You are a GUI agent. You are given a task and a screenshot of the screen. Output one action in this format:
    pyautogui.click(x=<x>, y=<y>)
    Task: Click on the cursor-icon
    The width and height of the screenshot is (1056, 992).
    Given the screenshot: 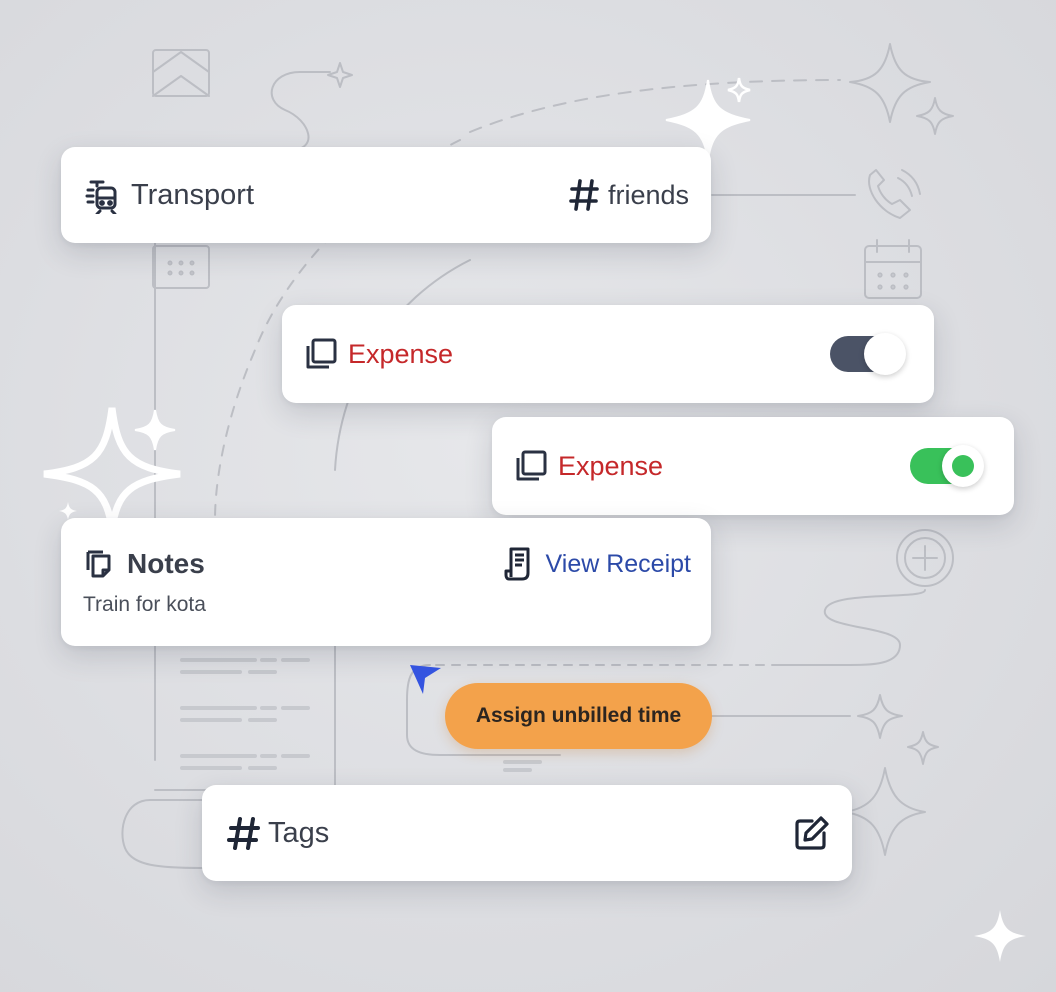 What is the action you would take?
    pyautogui.click(x=425, y=679)
    